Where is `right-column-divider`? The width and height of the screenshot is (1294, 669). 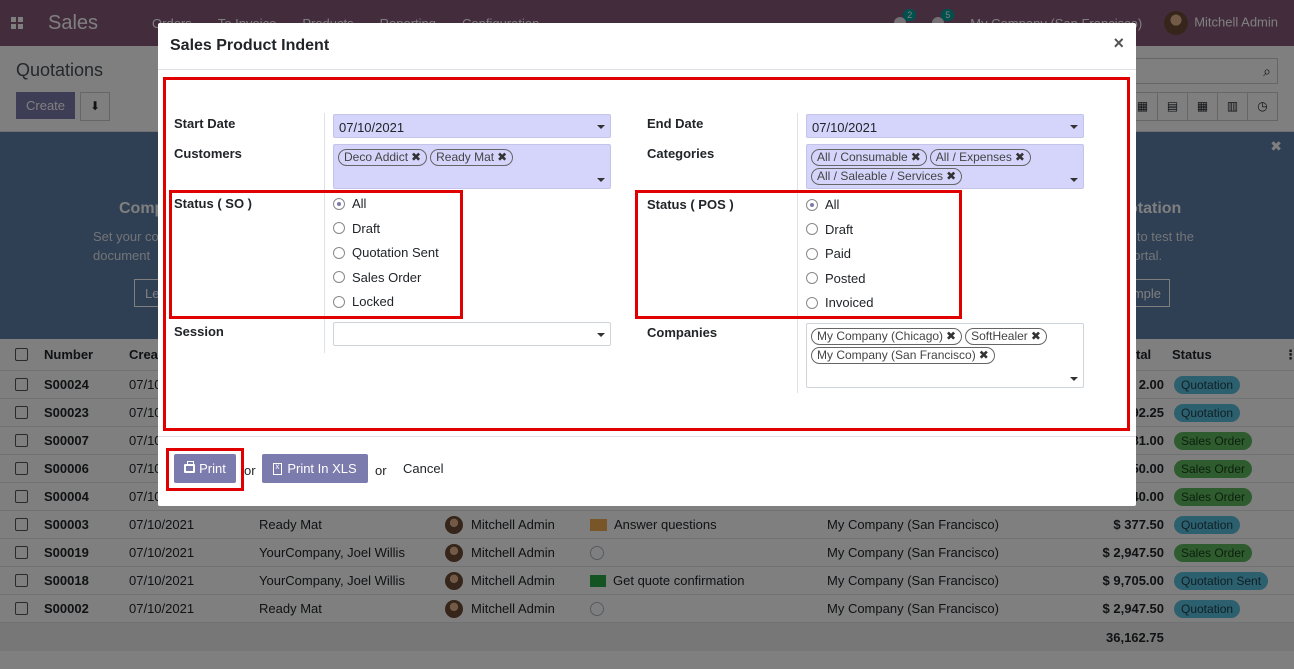 right-column-divider is located at coordinates (797, 253).